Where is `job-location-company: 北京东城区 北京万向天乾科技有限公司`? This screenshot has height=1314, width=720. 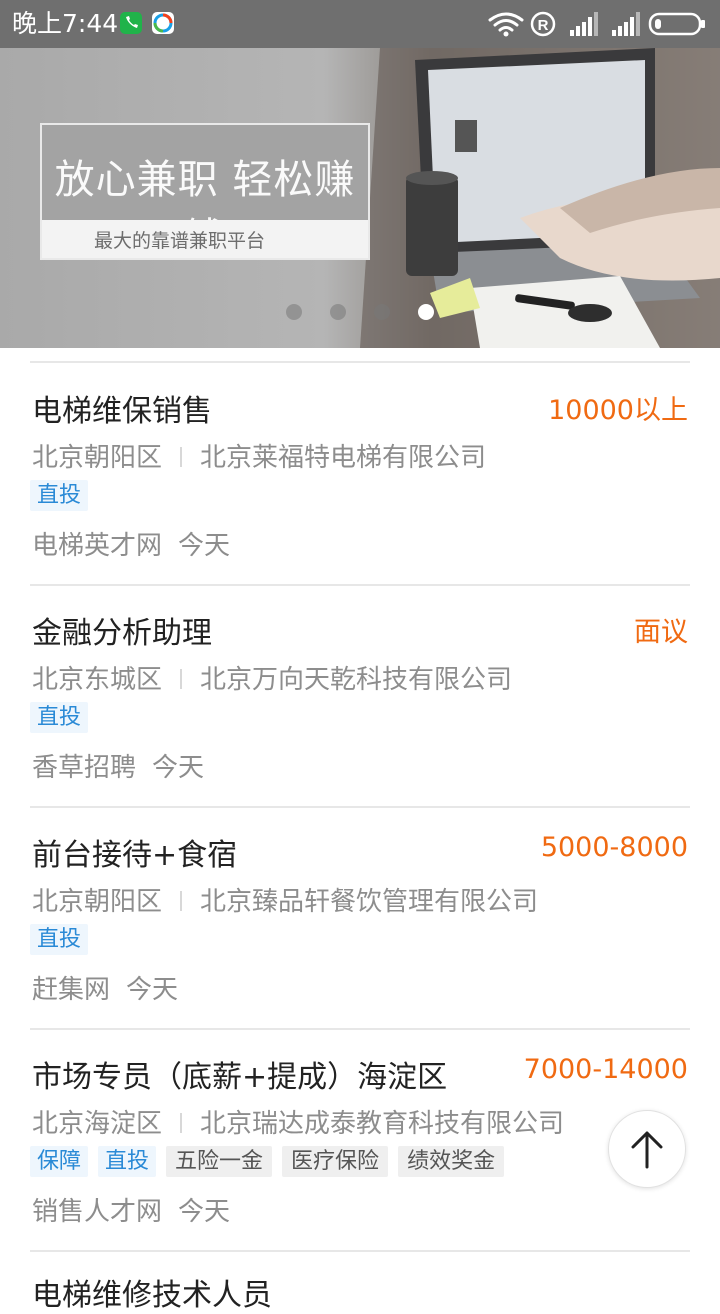
job-location-company: 北京东城区 北京万向天乾科技有限公司 is located at coordinates (272, 677).